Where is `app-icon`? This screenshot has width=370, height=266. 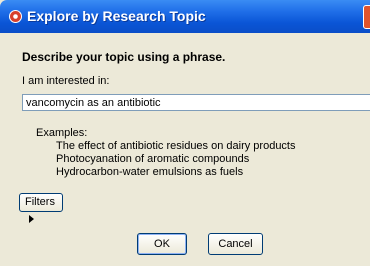
app-icon is located at coordinates (15, 16).